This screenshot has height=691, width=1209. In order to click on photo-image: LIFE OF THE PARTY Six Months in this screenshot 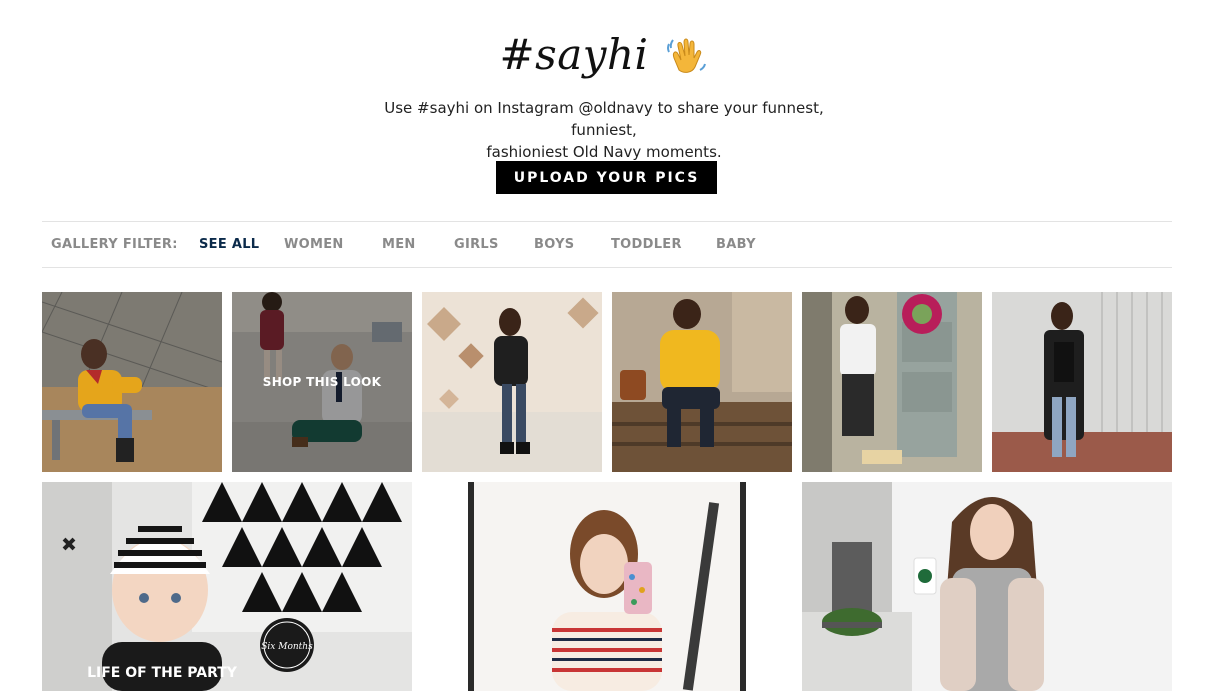, I will do `click(227, 586)`.